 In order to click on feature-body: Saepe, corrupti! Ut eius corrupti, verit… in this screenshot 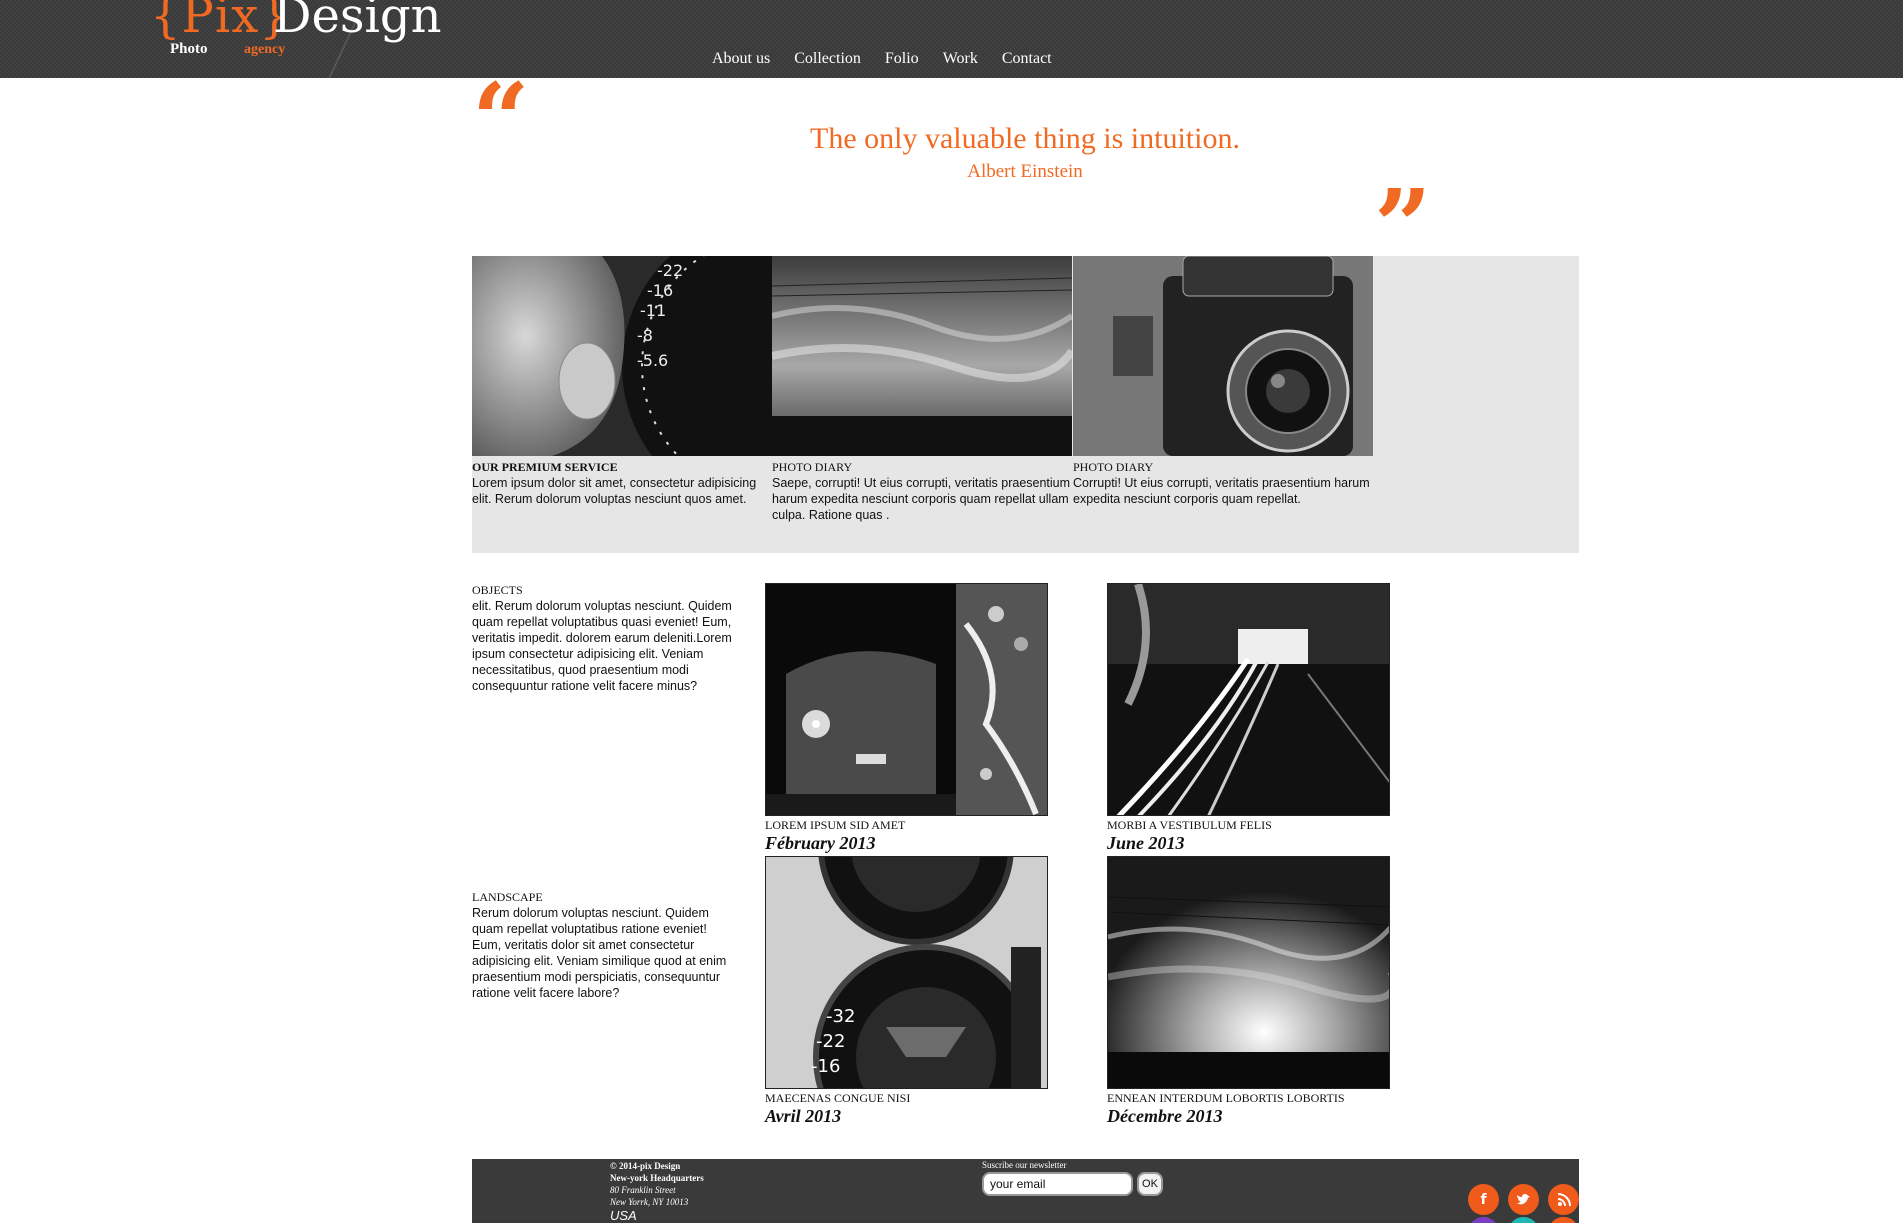, I will do `click(921, 499)`.